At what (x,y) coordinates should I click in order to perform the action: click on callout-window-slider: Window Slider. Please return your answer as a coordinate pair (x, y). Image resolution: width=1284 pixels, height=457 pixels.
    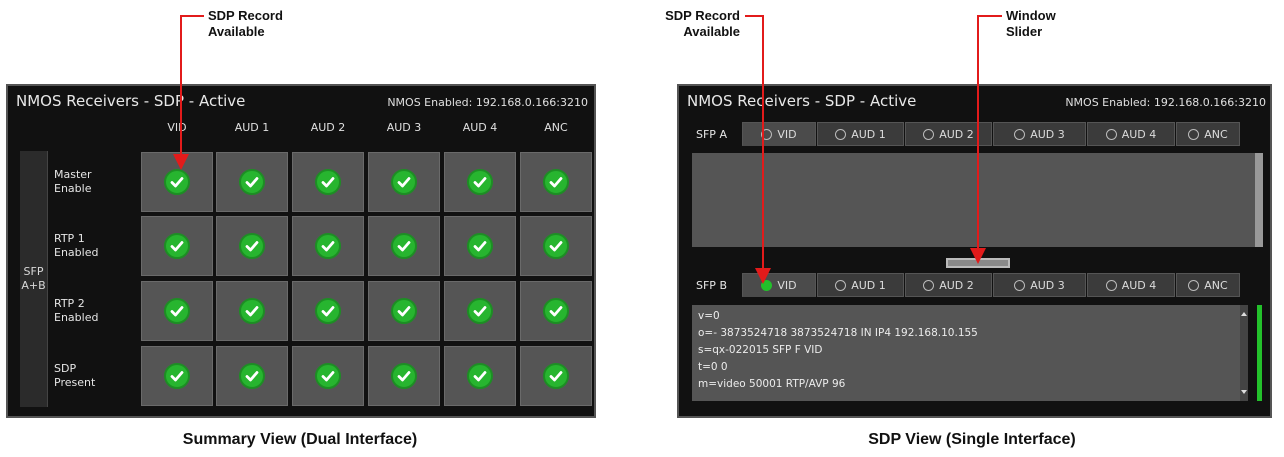
    Looking at the image, I should click on (1031, 24).